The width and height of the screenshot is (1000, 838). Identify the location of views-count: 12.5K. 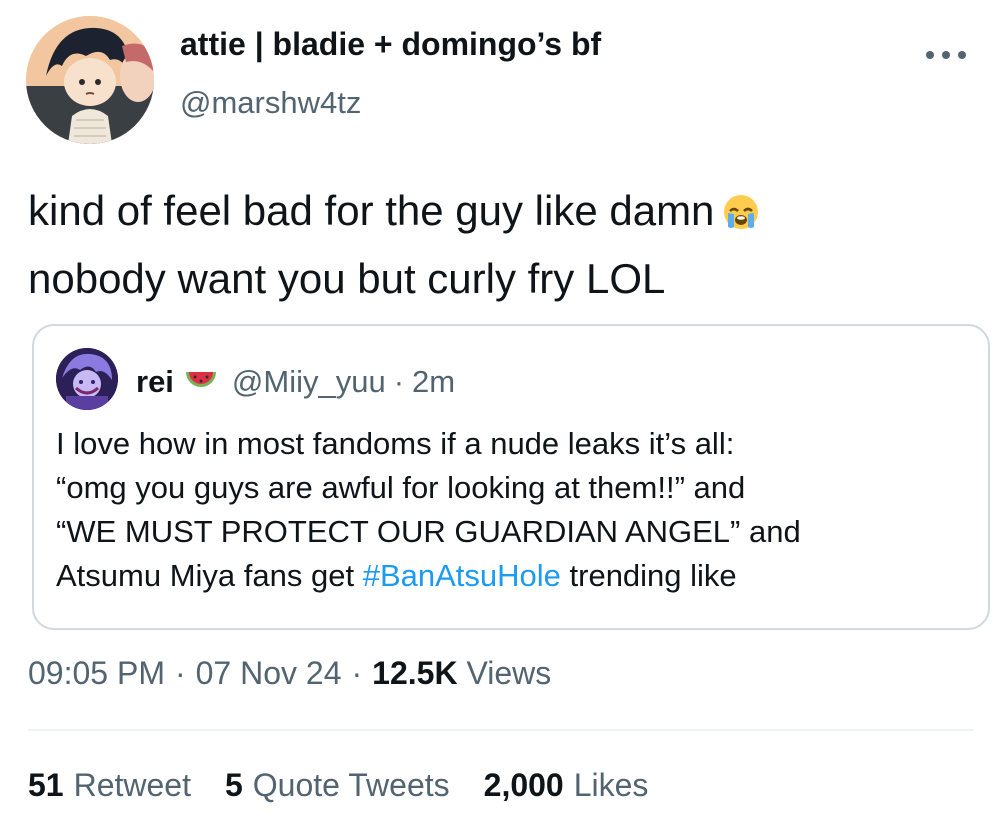
(415, 673).